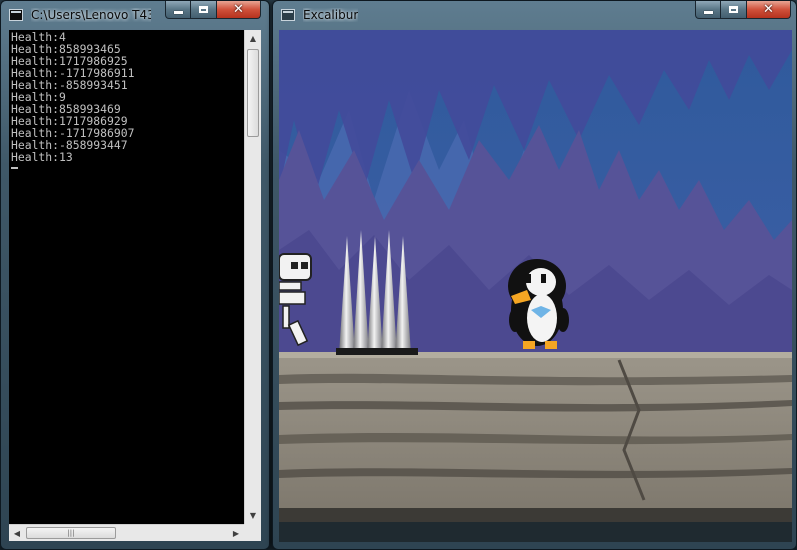 The image size is (797, 550). Describe the element at coordinates (42, 157) in the screenshot. I see `console-line: Health:13` at that location.